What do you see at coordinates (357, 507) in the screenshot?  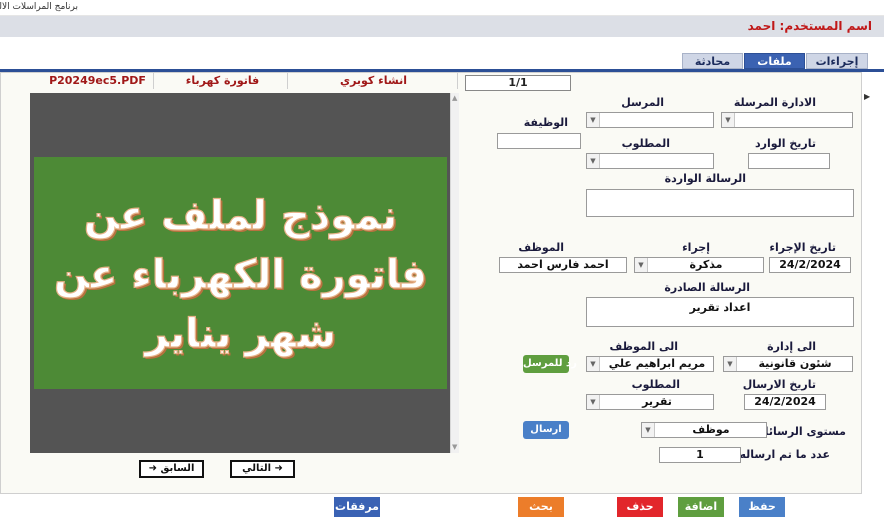 I see `attachments-button: مرفقات` at bounding box center [357, 507].